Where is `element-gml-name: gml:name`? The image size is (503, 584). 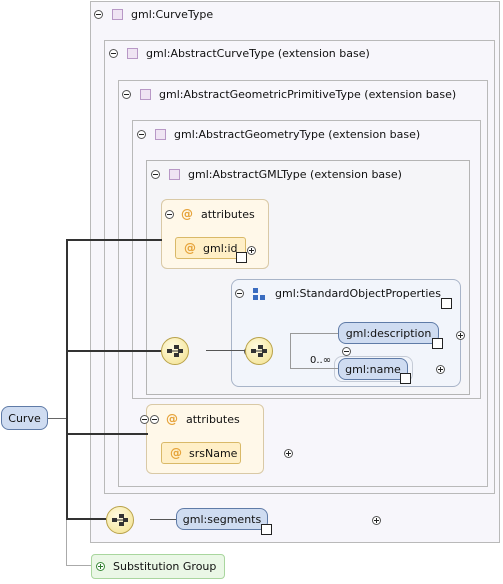 element-gml-name: gml:name is located at coordinates (373, 369).